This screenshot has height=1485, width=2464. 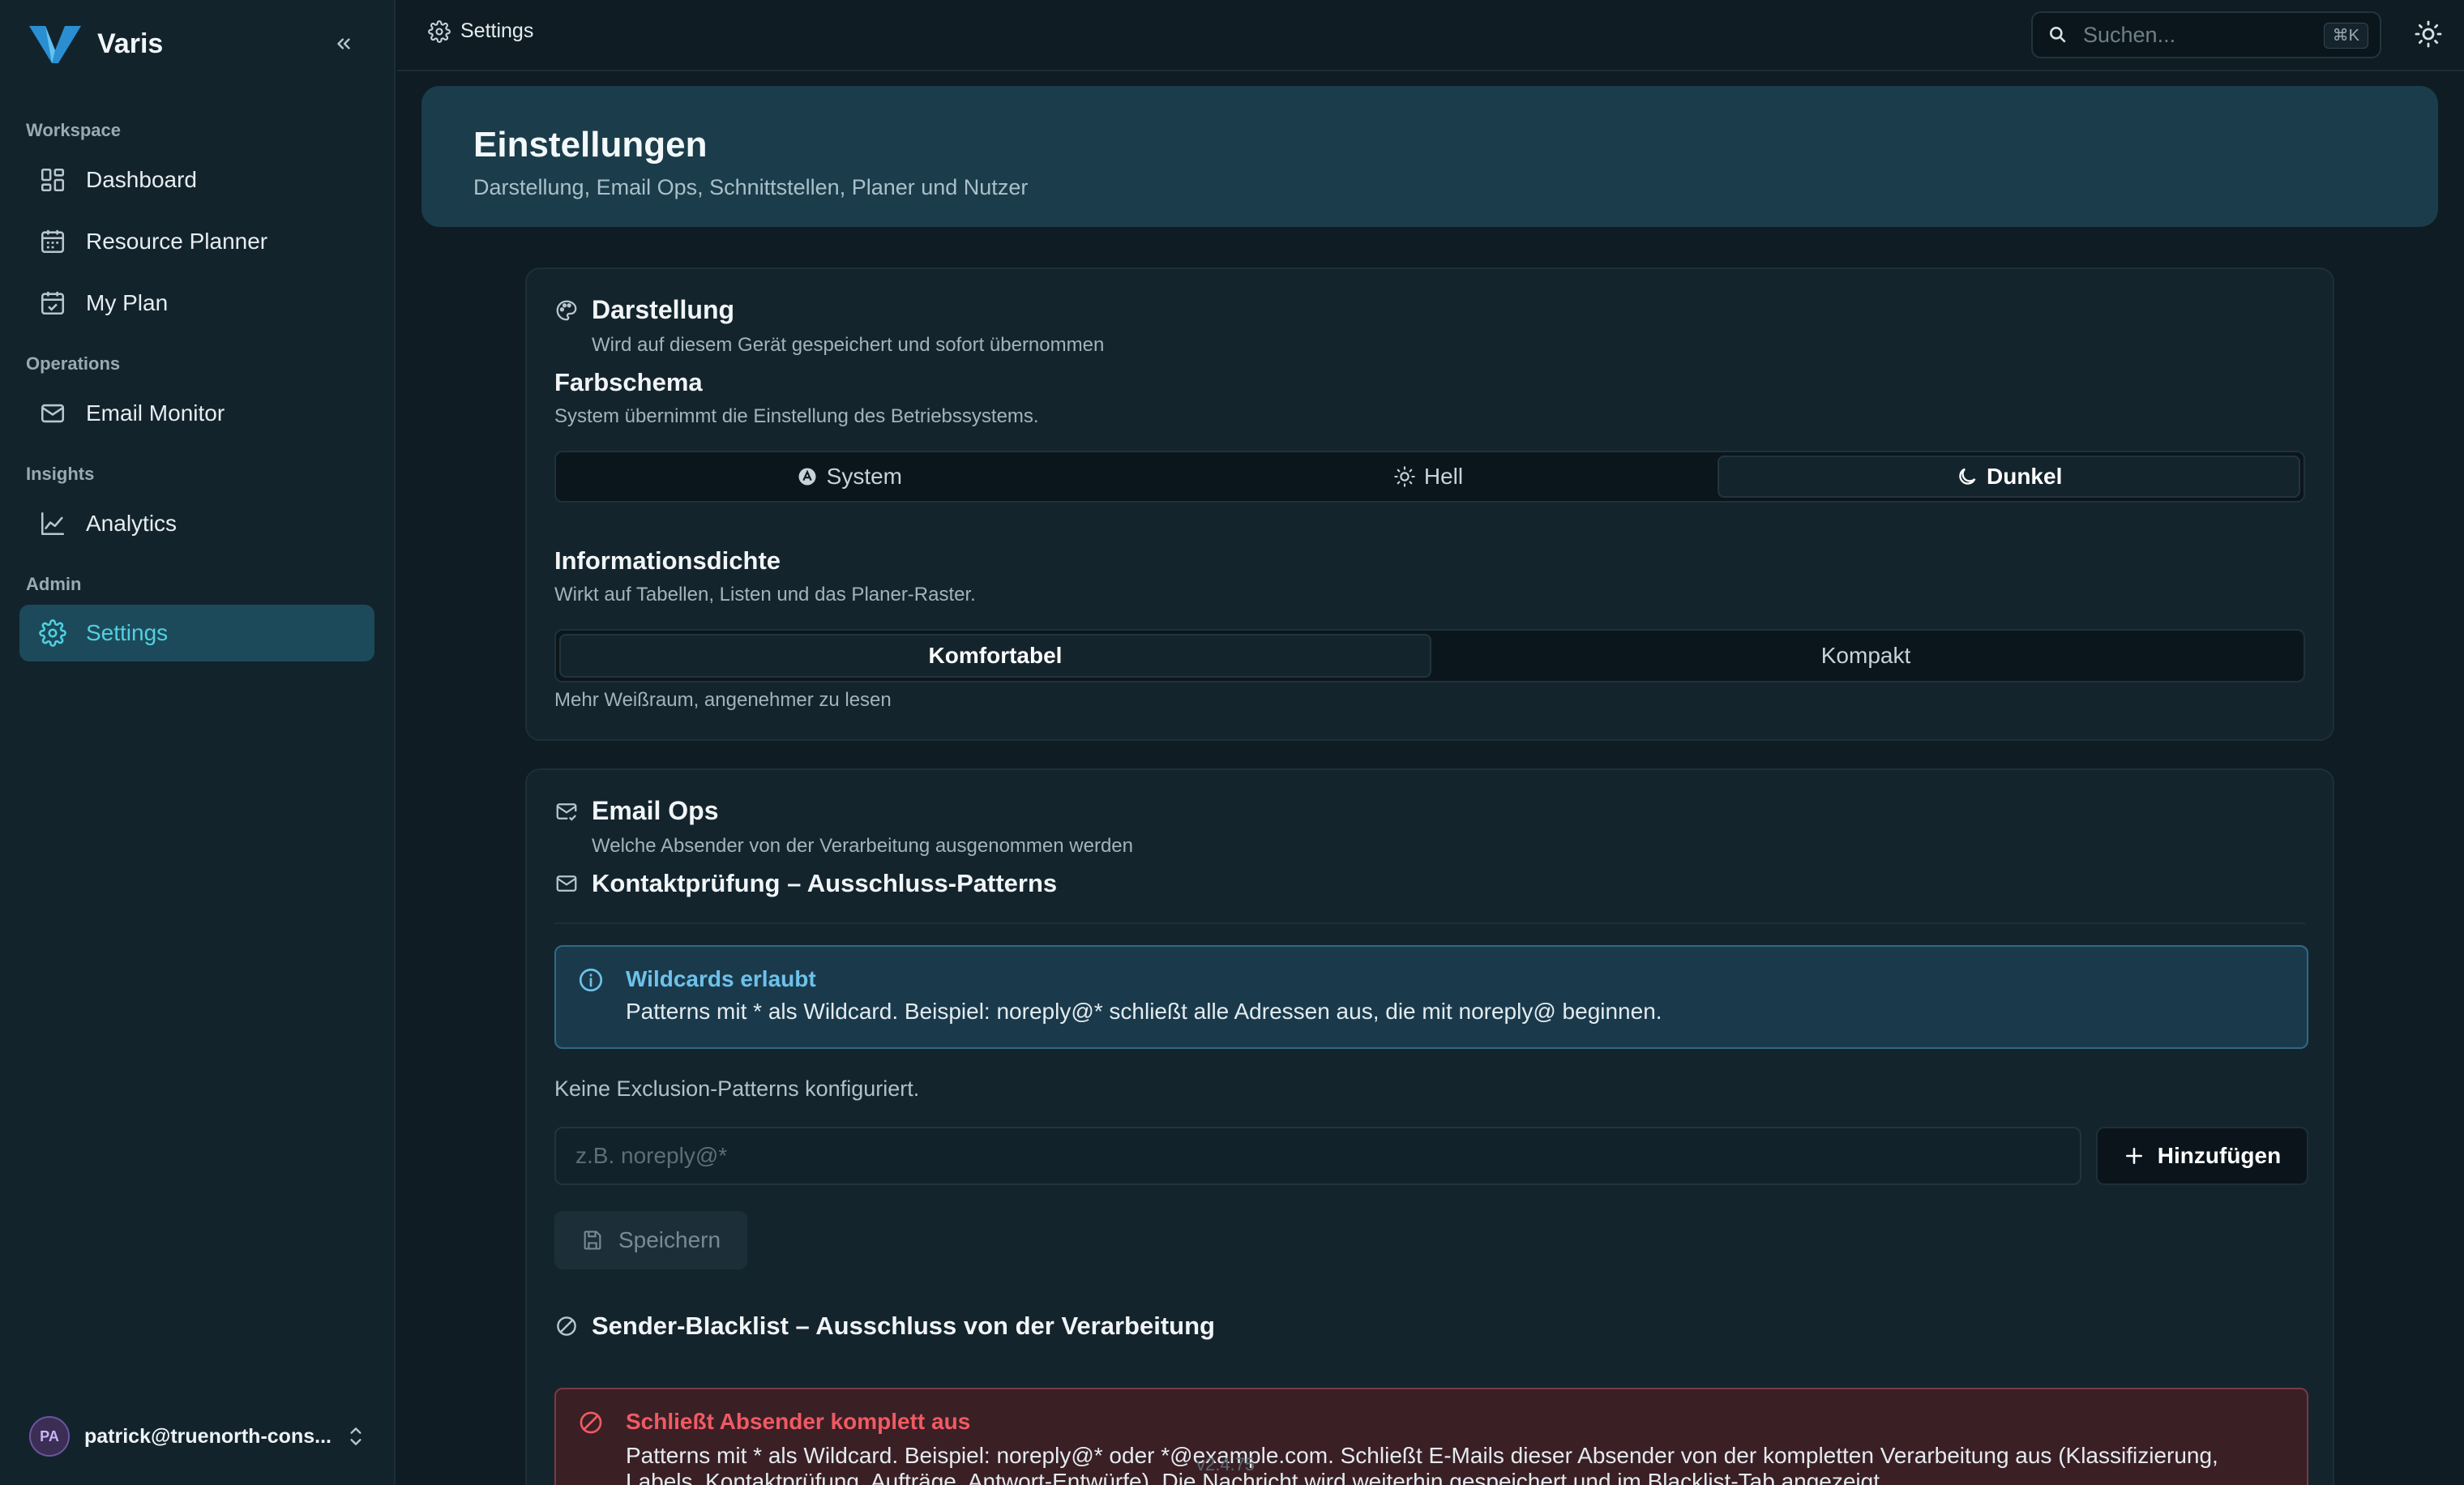 I want to click on contact-check-title: Kontaktprüfung – Ausschluss-Patterns, so click(x=825, y=883).